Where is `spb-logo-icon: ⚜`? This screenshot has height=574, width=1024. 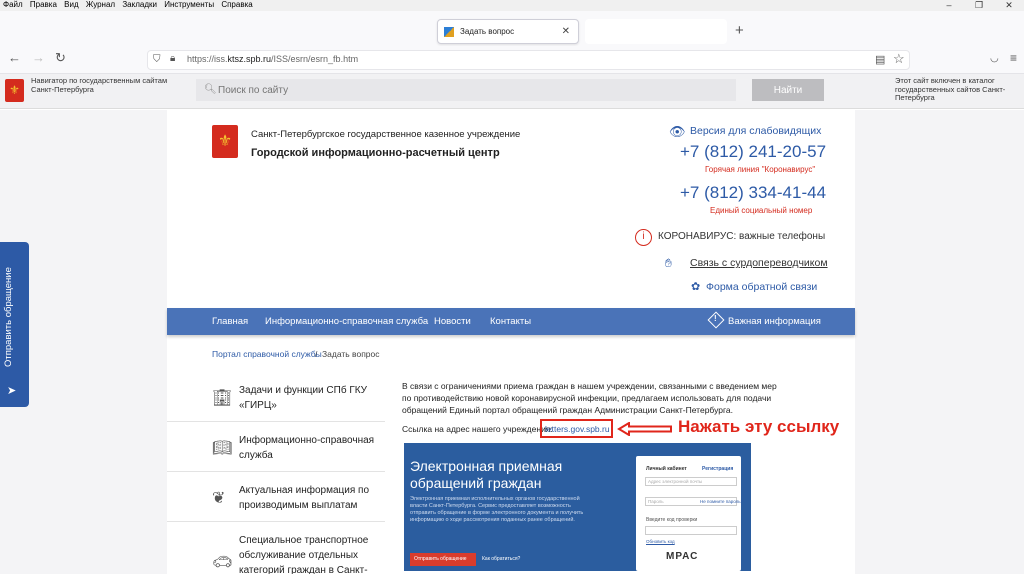 spb-logo-icon: ⚜ is located at coordinates (14, 90).